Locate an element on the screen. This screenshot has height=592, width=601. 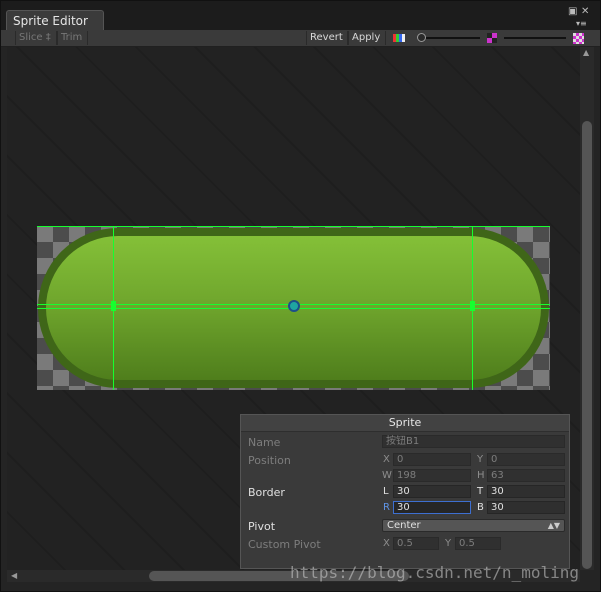
t-label: T is located at coordinates (480, 491).